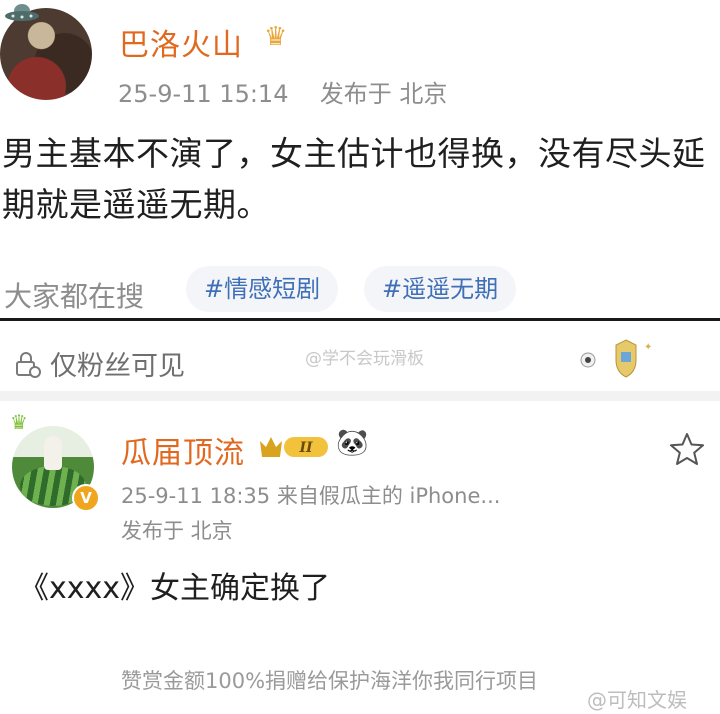  Describe the element at coordinates (352, 443) in the screenshot. I see `panda-icon: 🐼` at that location.